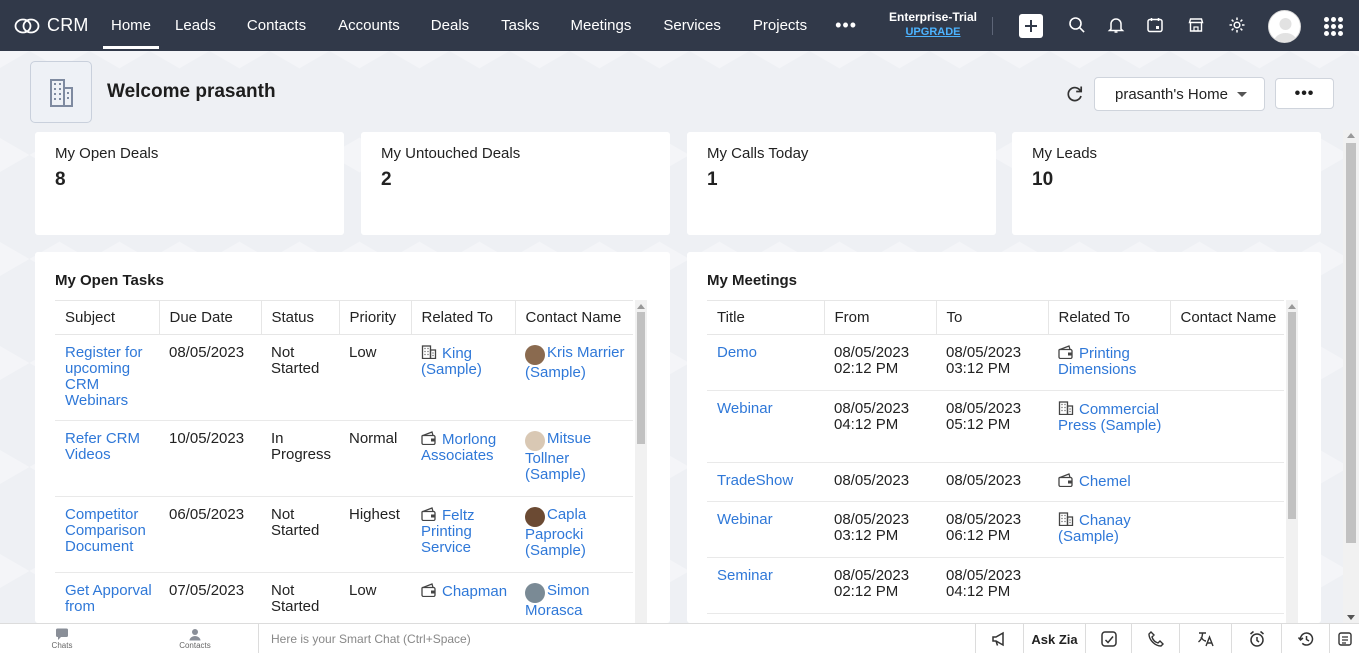 The image size is (1359, 653). Describe the element at coordinates (765, 585) in the screenshot. I see `meeting-title-cell: Seminar` at that location.